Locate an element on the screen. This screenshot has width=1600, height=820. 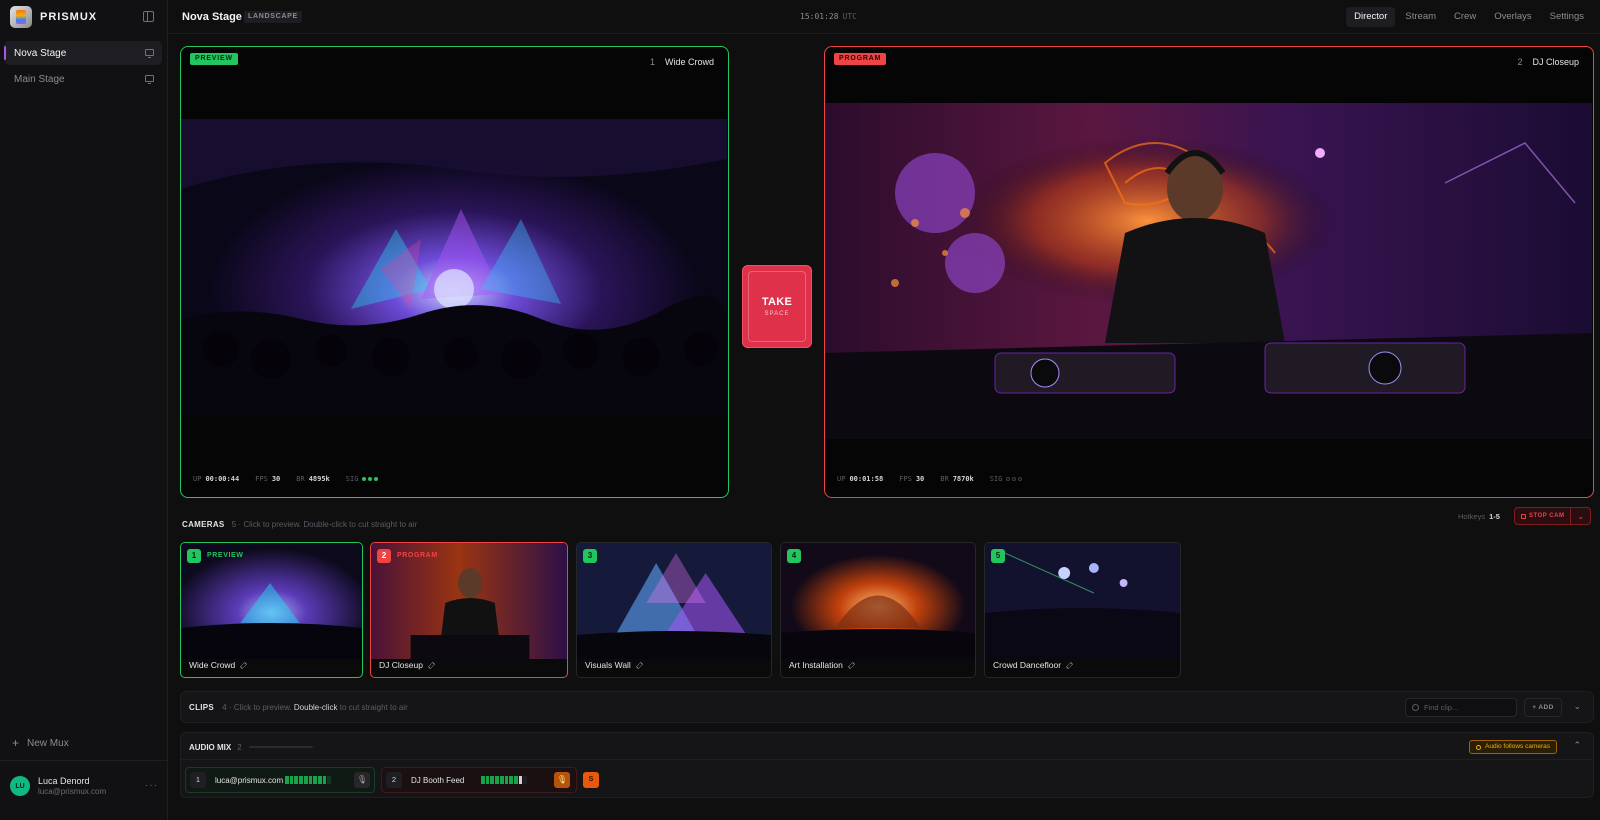
camera-state: PREVIEW is located at coordinates (225, 555).